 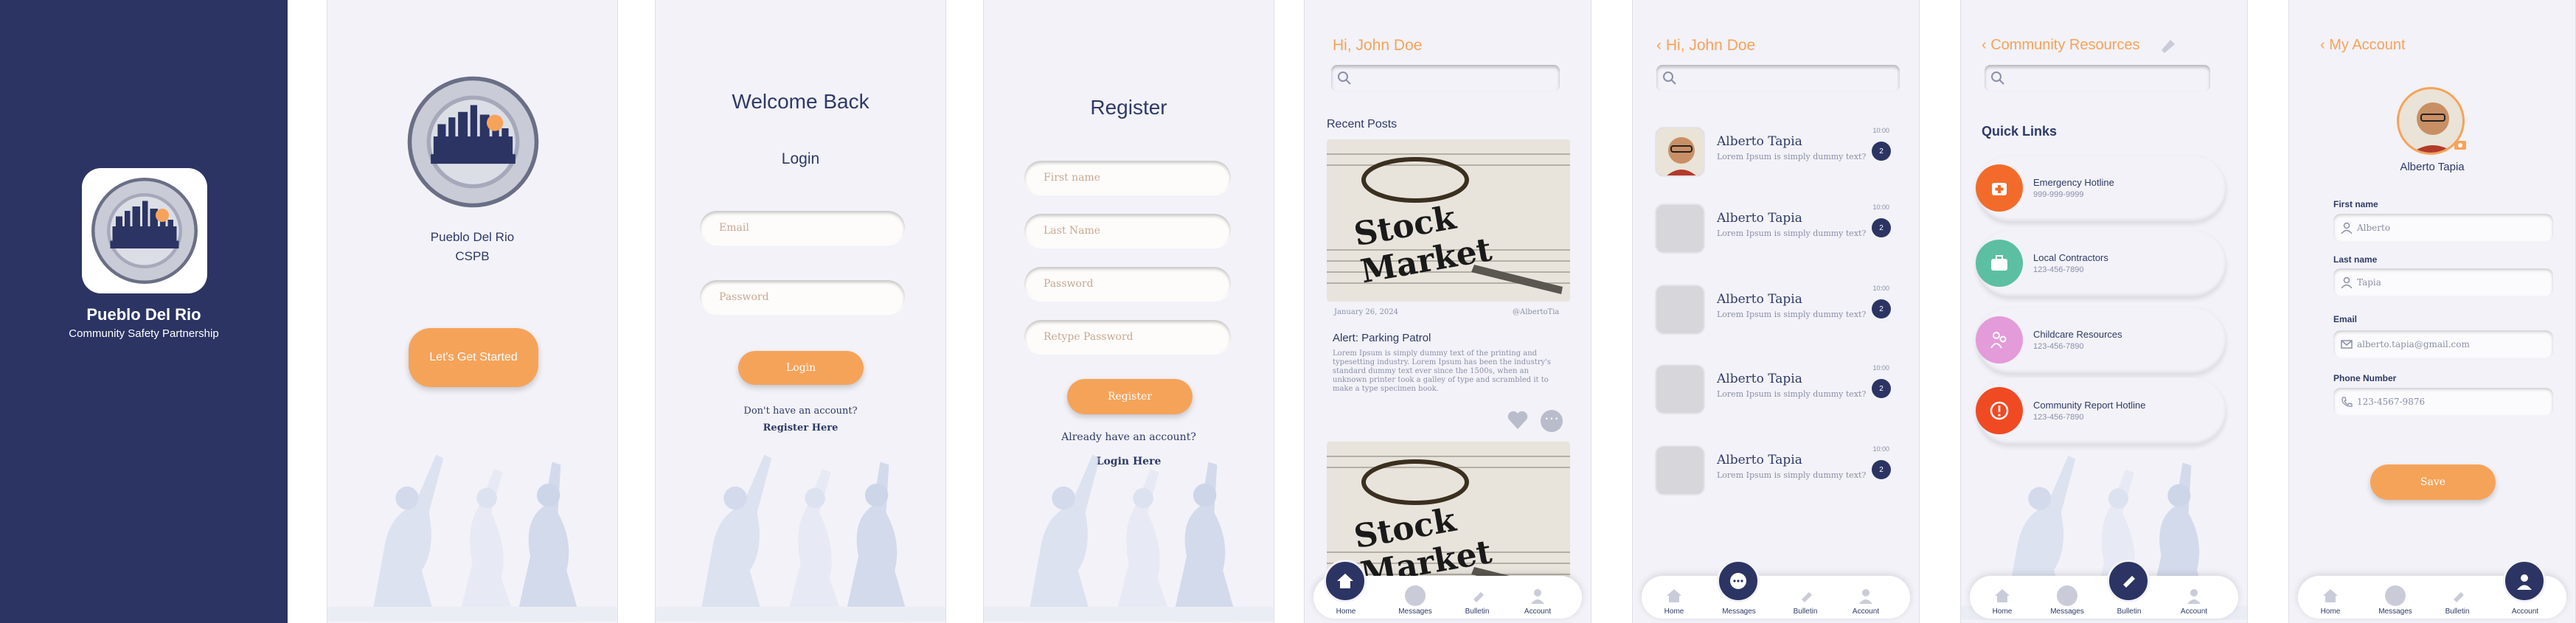 I want to click on register-button: Register, so click(x=1129, y=396).